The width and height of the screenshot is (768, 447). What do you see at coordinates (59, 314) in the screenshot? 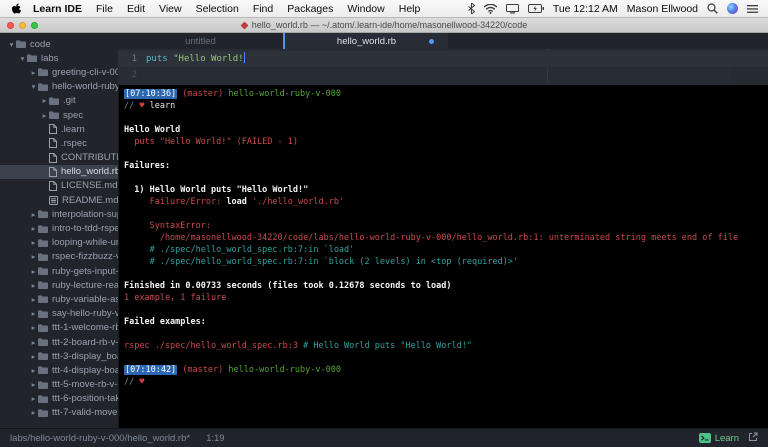
I see `tree-folder-say-hello-ruby-v-000: ▸ say-hello-ruby-v-000` at bounding box center [59, 314].